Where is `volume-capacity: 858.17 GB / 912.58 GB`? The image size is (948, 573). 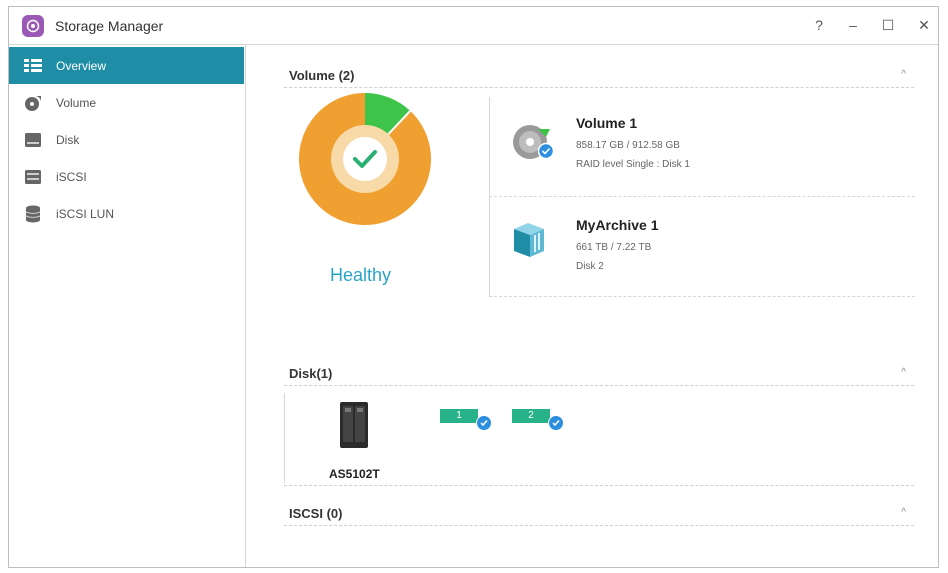 volume-capacity: 858.17 GB / 912.58 GB is located at coordinates (628, 145).